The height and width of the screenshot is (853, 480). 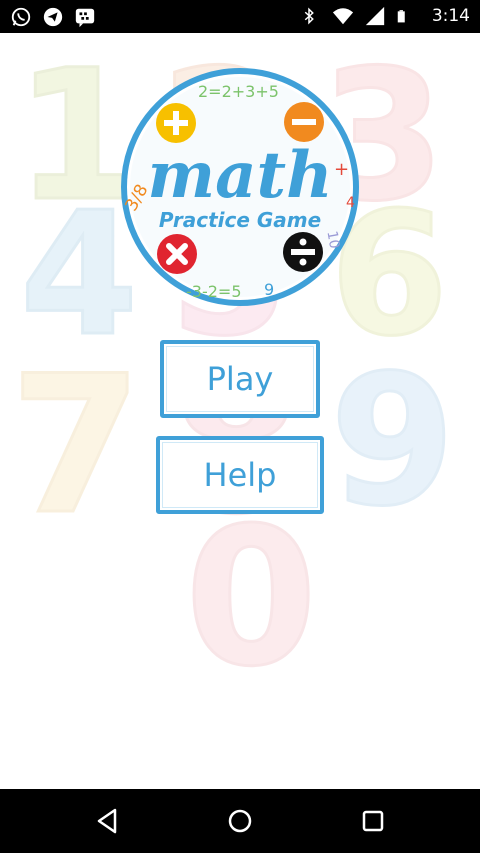 I want to click on wifi-icon, so click(x=343, y=16).